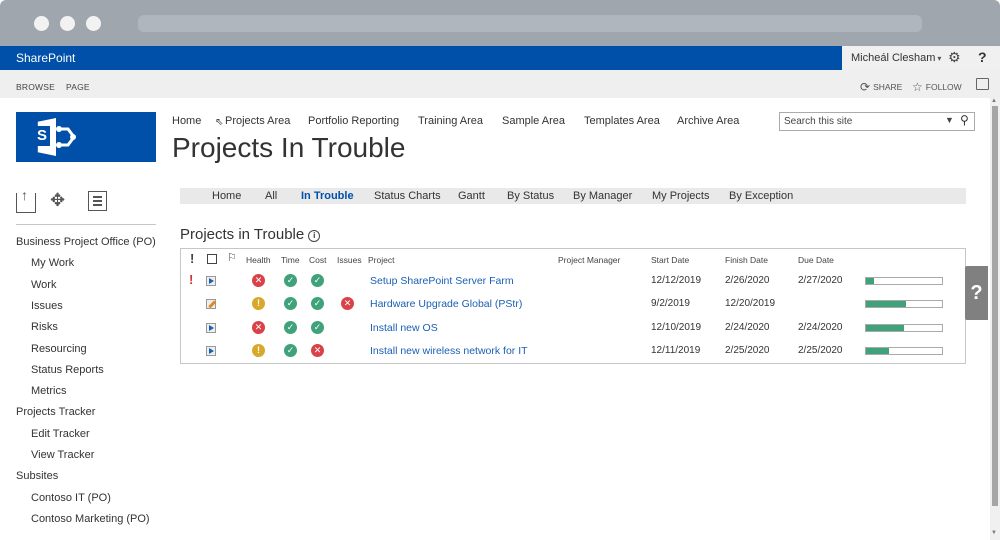  What do you see at coordinates (964, 120) in the screenshot?
I see `search-icon: ⚲` at bounding box center [964, 120].